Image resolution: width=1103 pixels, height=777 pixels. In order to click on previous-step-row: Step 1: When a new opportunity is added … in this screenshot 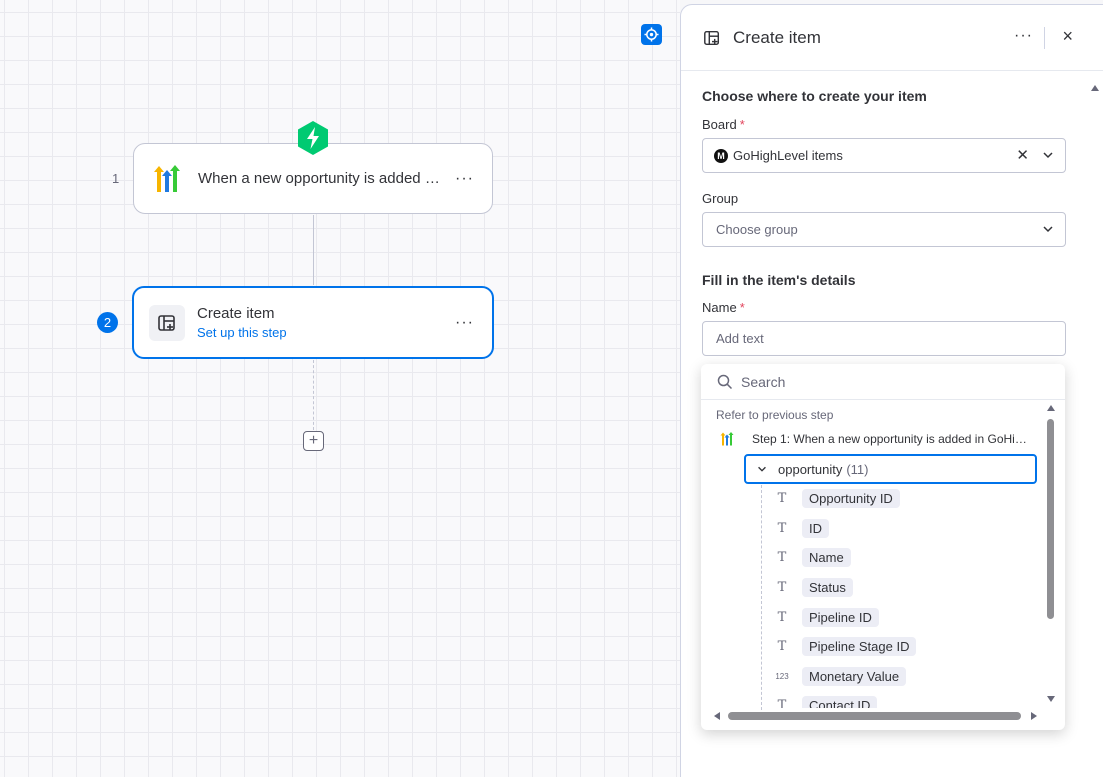, I will do `click(874, 439)`.